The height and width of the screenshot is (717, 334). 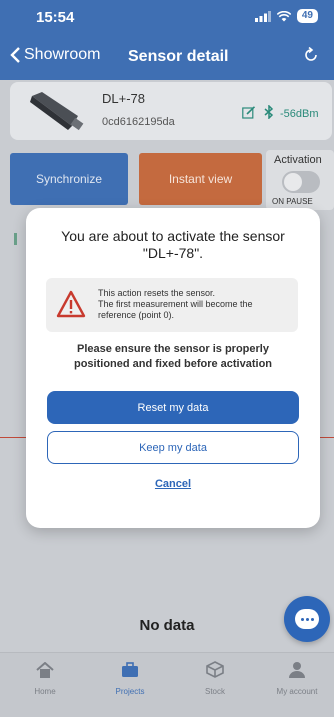 I want to click on cancel-link: Cancel, so click(x=173, y=484).